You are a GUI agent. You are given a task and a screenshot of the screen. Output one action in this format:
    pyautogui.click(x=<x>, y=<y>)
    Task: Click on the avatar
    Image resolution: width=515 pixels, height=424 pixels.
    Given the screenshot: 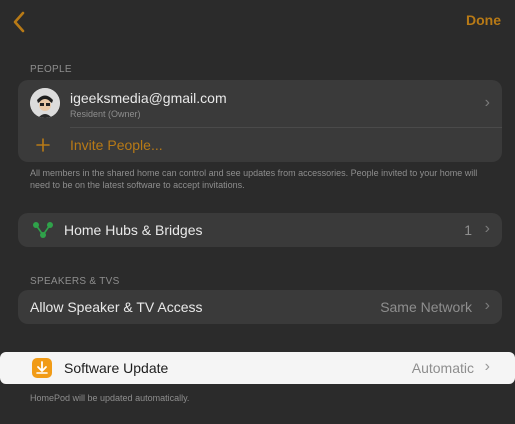 What is the action you would take?
    pyautogui.click(x=45, y=103)
    